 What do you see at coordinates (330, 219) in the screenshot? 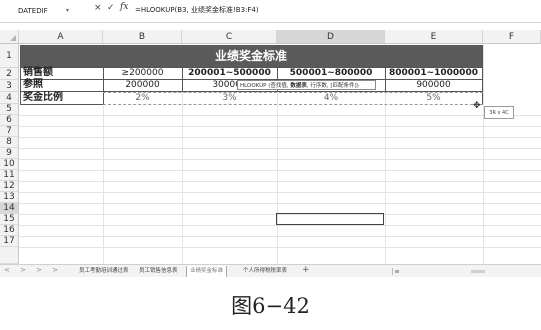
I see `active-cell-d14` at bounding box center [330, 219].